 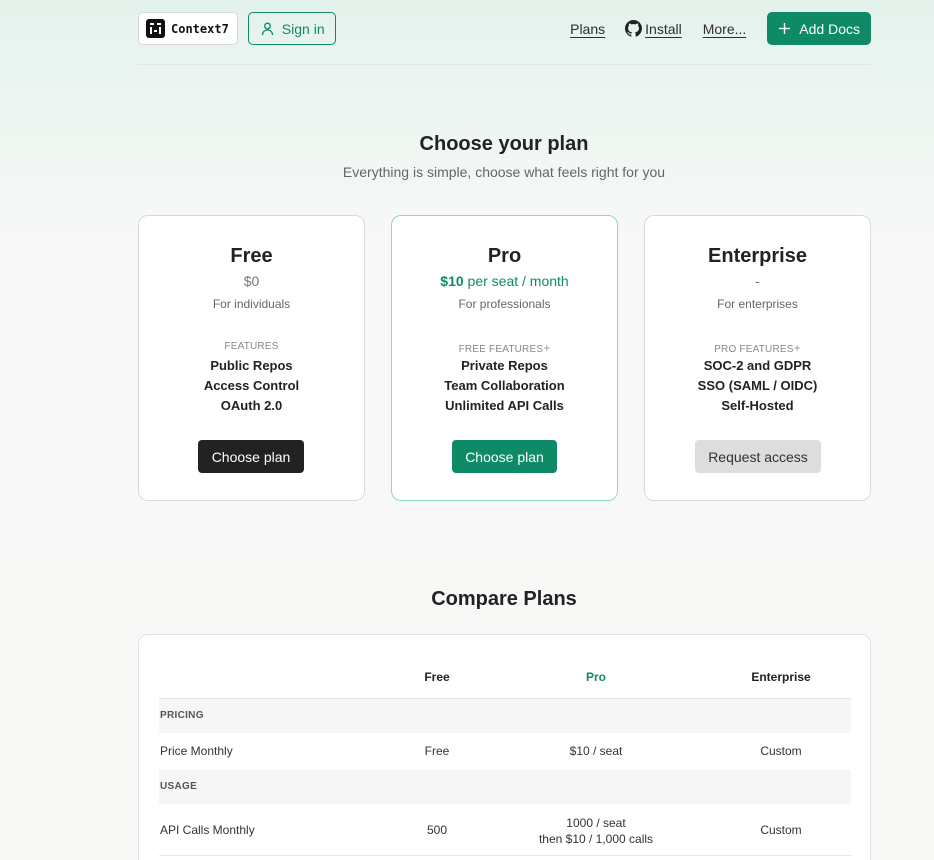 I want to click on plan-price-amount: $10, so click(x=452, y=281).